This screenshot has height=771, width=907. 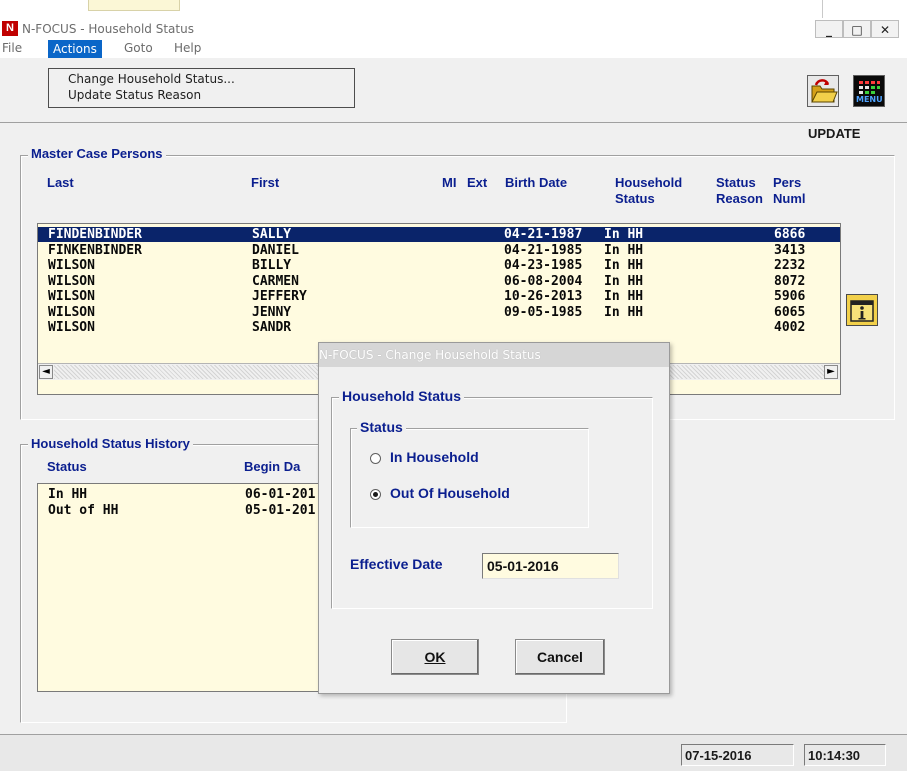 What do you see at coordinates (12, 48) in the screenshot?
I see `menu-file: File` at bounding box center [12, 48].